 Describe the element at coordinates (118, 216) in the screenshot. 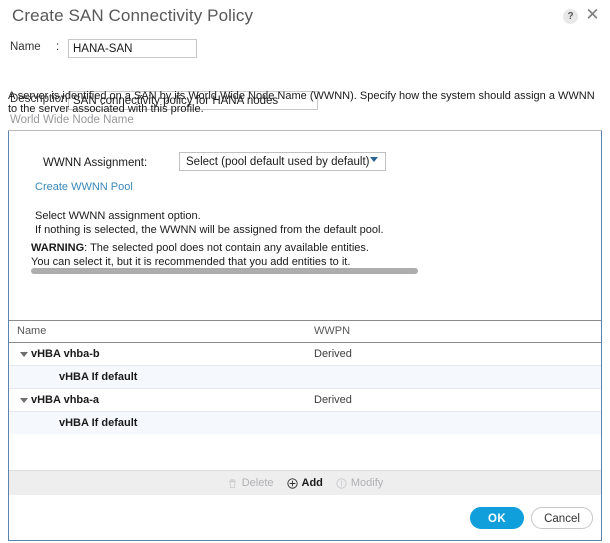

I see `wwnn-hint-line-1: Select WWNN assignment option.` at that location.